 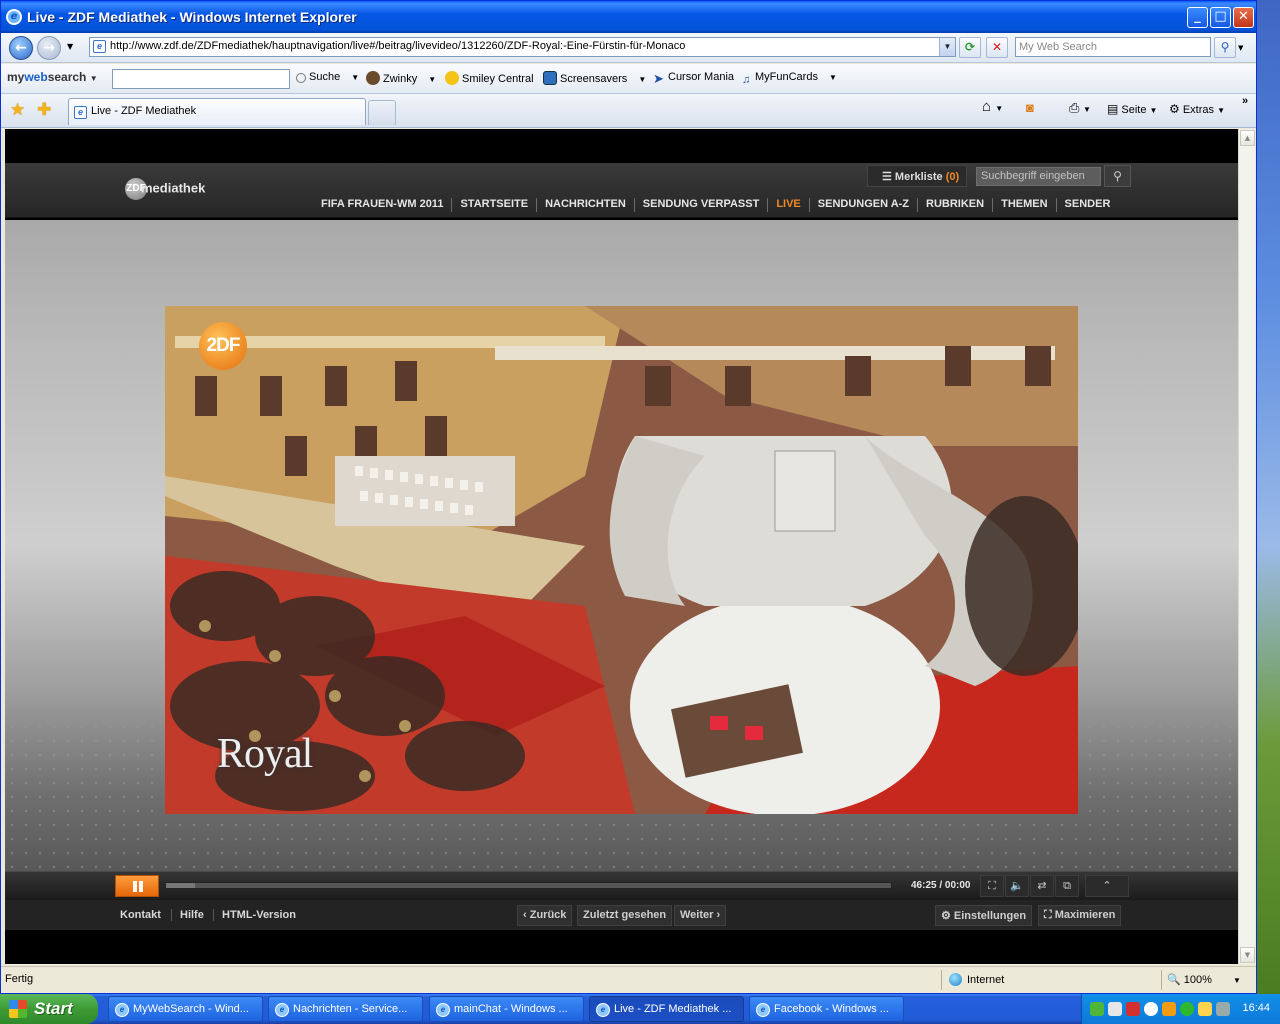 I want to click on monitor-icon, so click(x=550, y=78).